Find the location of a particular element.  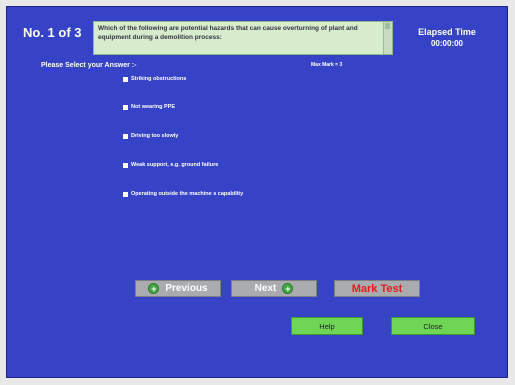

next-button: Next + is located at coordinates (274, 288).